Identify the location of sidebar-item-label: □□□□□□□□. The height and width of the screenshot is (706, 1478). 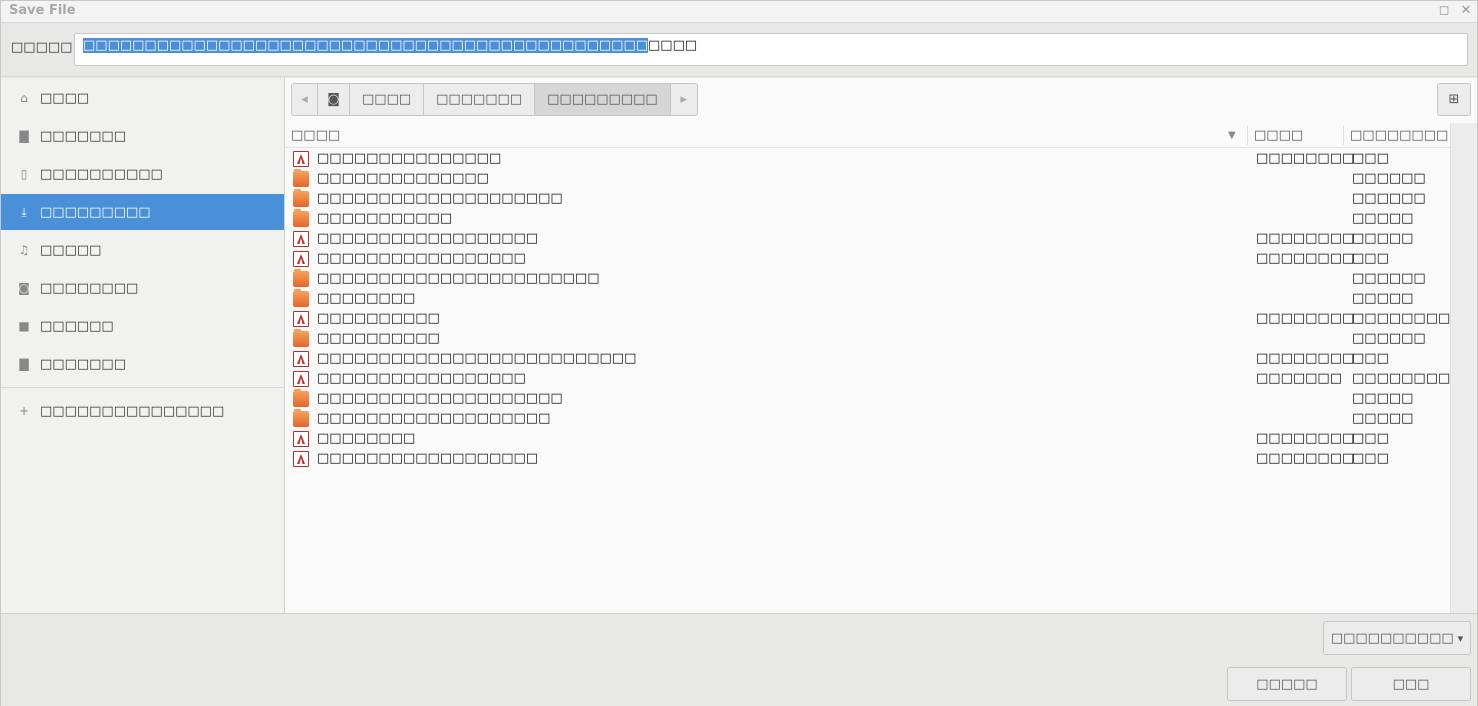
(89, 288).